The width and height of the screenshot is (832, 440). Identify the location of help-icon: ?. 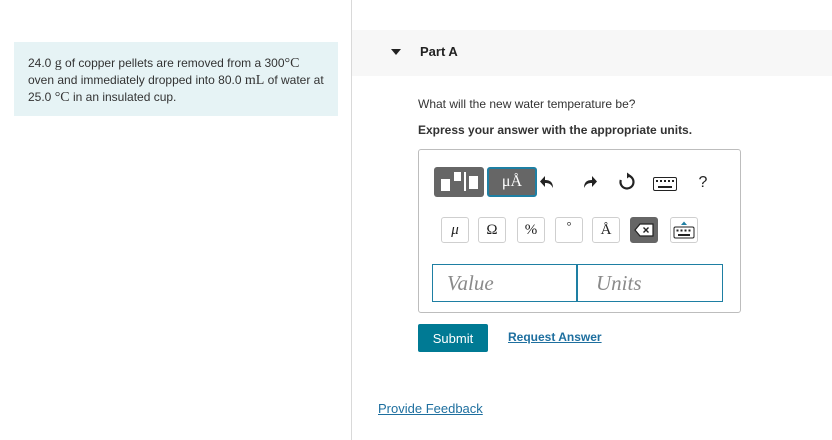
(703, 182).